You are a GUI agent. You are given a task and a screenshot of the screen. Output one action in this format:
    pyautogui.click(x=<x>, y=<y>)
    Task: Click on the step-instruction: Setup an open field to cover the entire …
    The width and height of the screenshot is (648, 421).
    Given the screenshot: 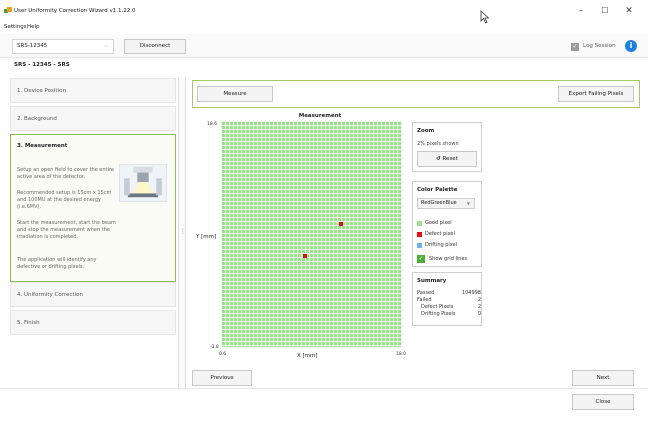 What is the action you would take?
    pyautogui.click(x=65, y=173)
    